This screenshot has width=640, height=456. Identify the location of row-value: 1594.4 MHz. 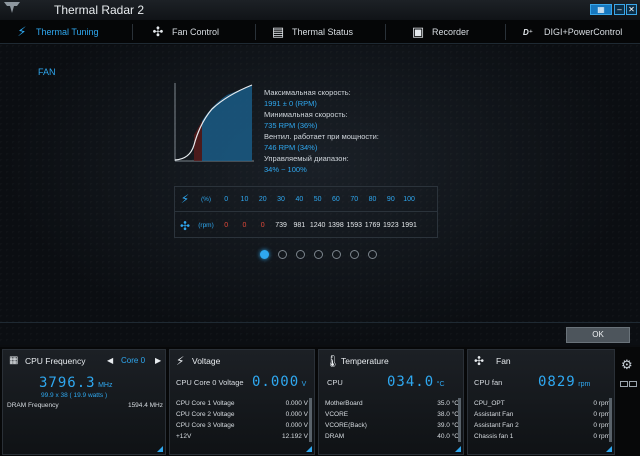
(145, 405).